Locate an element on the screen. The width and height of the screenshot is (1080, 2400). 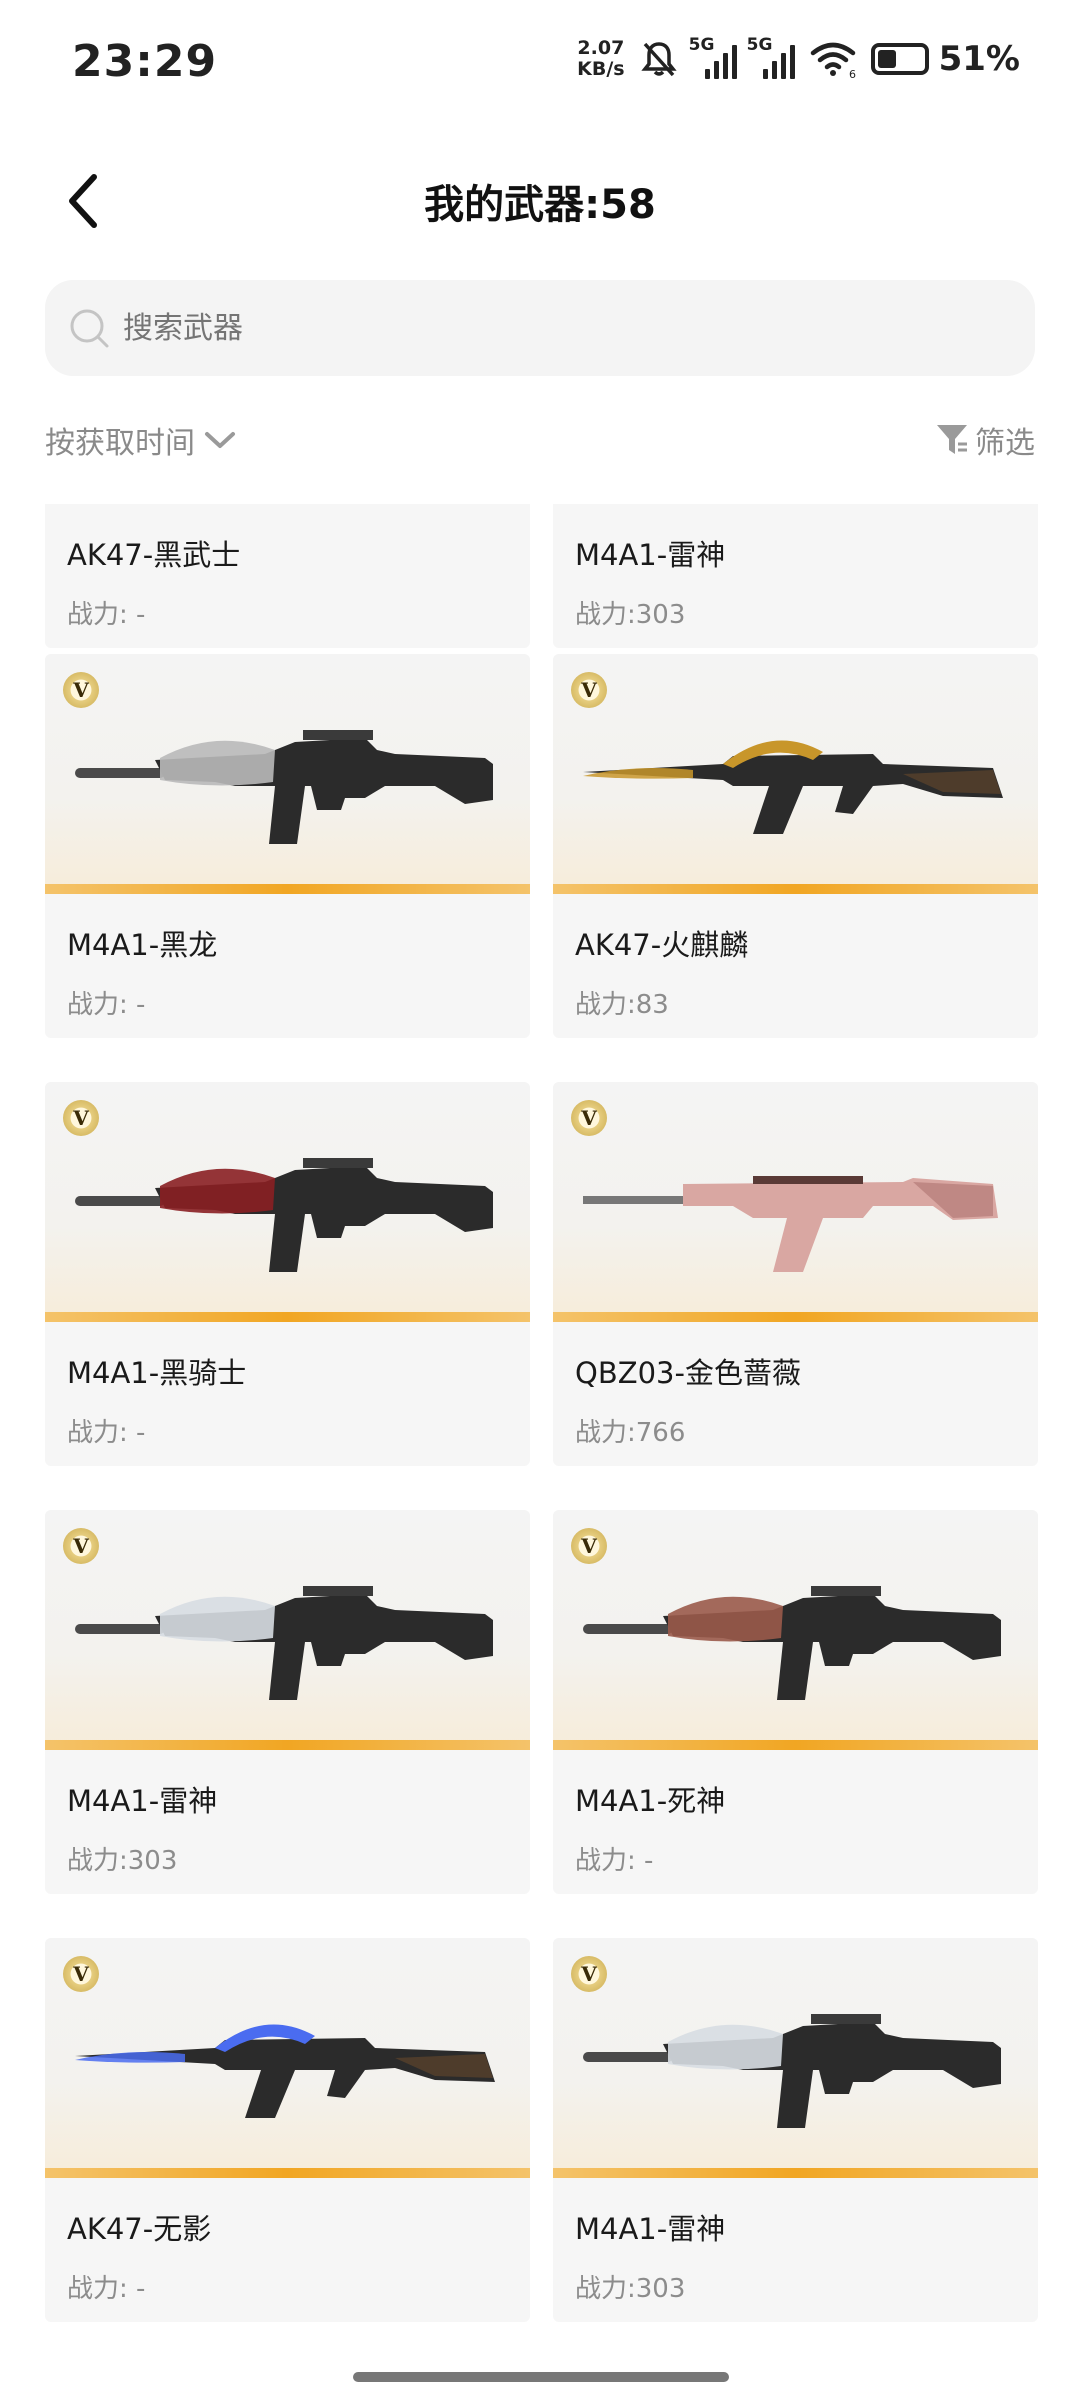
weapon-card: V M4A1-死神战力: - is located at coordinates (795, 1702).